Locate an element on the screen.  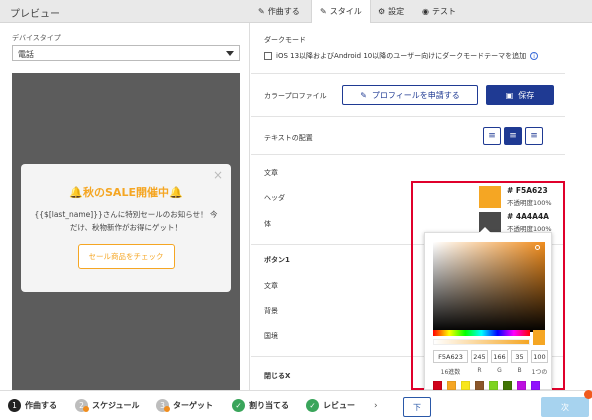
step-compose: 1 作曲する is located at coordinates (32, 405).